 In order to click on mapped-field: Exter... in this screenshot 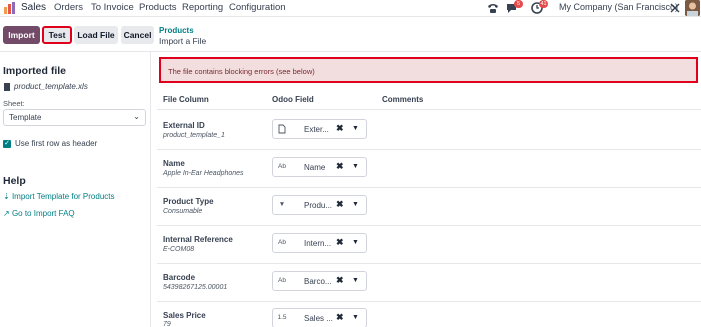, I will do `click(316, 129)`.